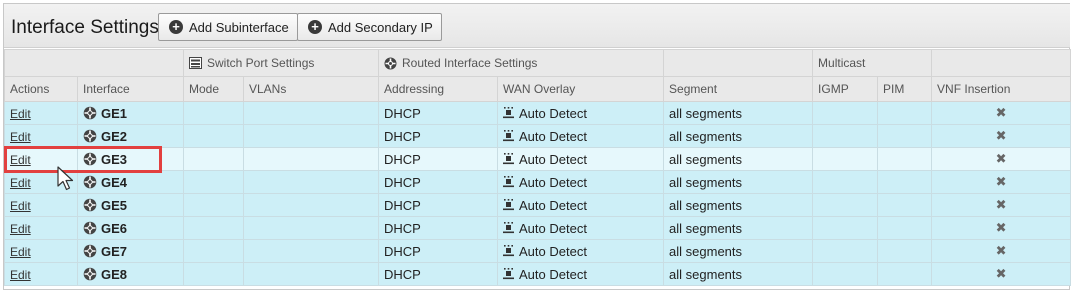 This screenshot has height=299, width=1077. What do you see at coordinates (65, 178) in the screenshot?
I see `mouse-cursor-icon` at bounding box center [65, 178].